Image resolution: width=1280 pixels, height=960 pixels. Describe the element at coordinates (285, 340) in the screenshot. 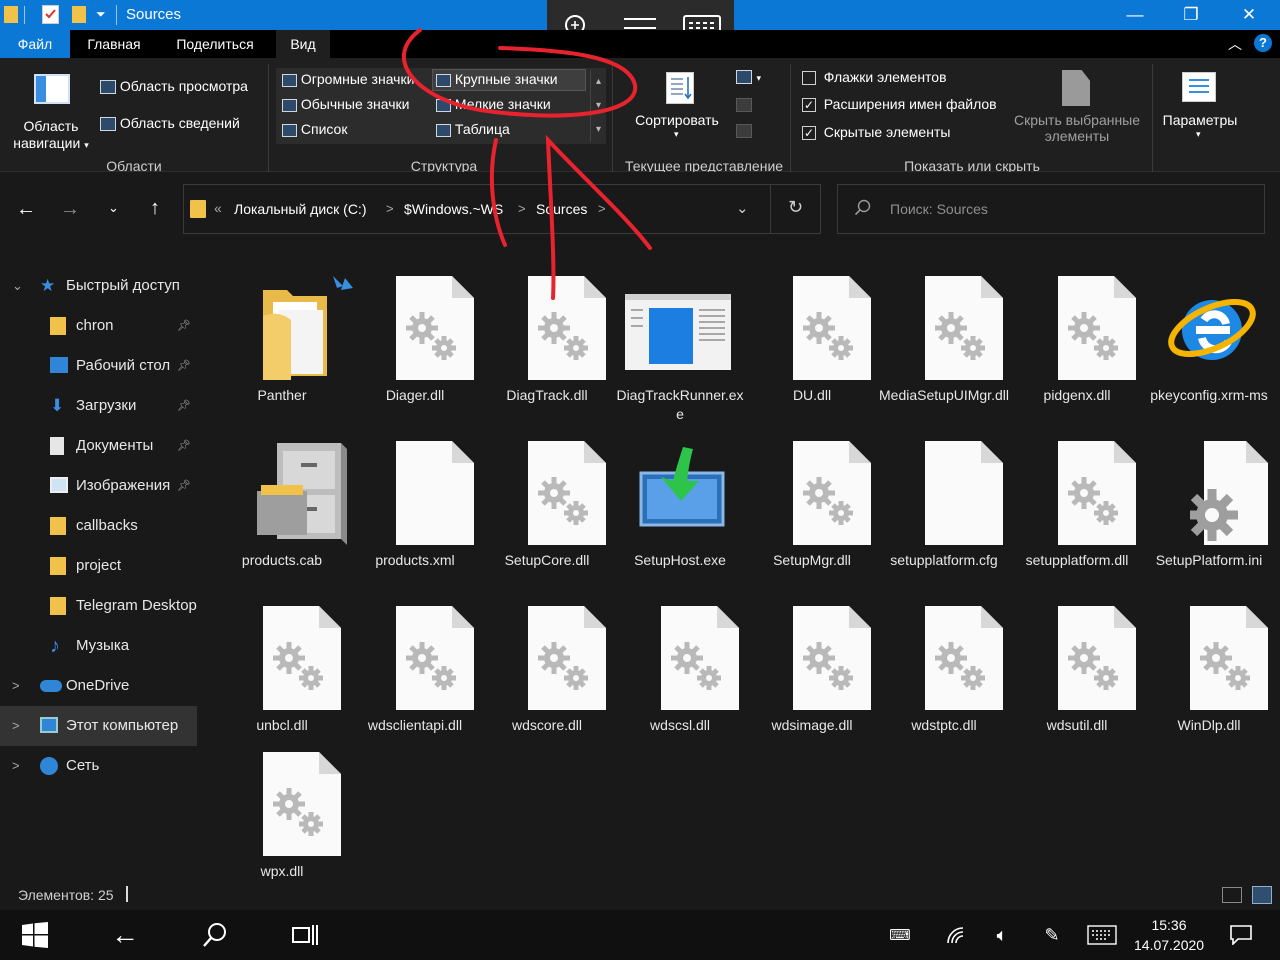

I see `file-item: Panther` at that location.